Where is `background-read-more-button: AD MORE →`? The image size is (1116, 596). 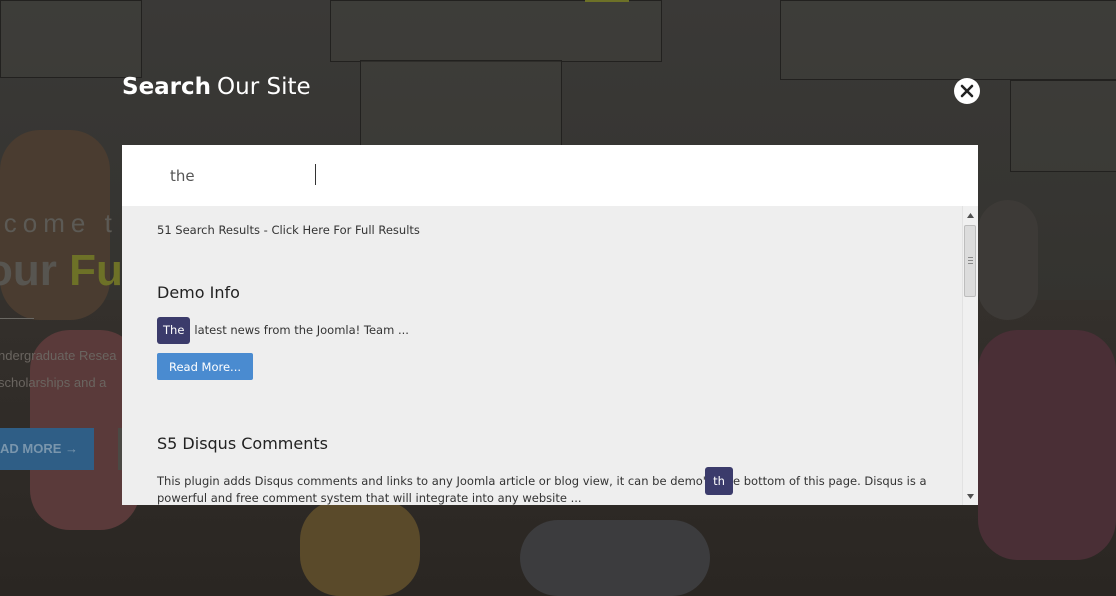 background-read-more-button: AD MORE → is located at coordinates (47, 449).